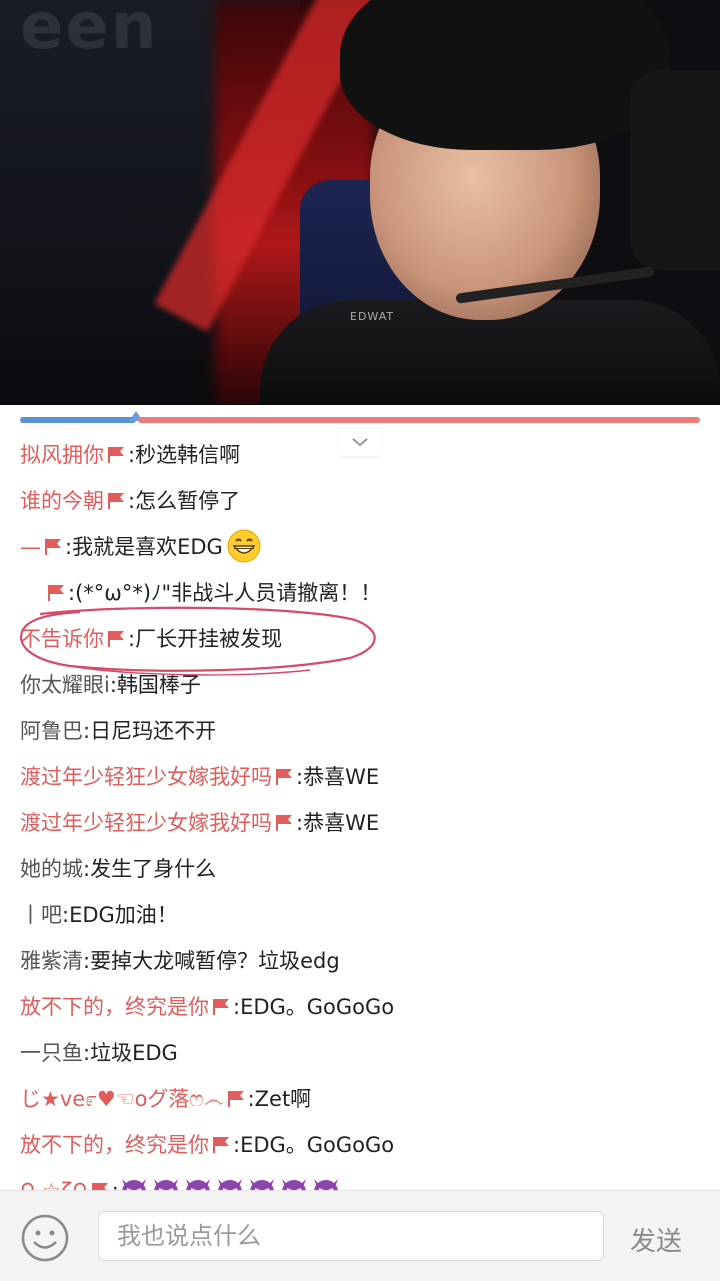 The image size is (720, 1281). Describe the element at coordinates (211, 961) in the screenshot. I see `chat-text: :要掉大龙喊暂停？垃圾edg` at that location.